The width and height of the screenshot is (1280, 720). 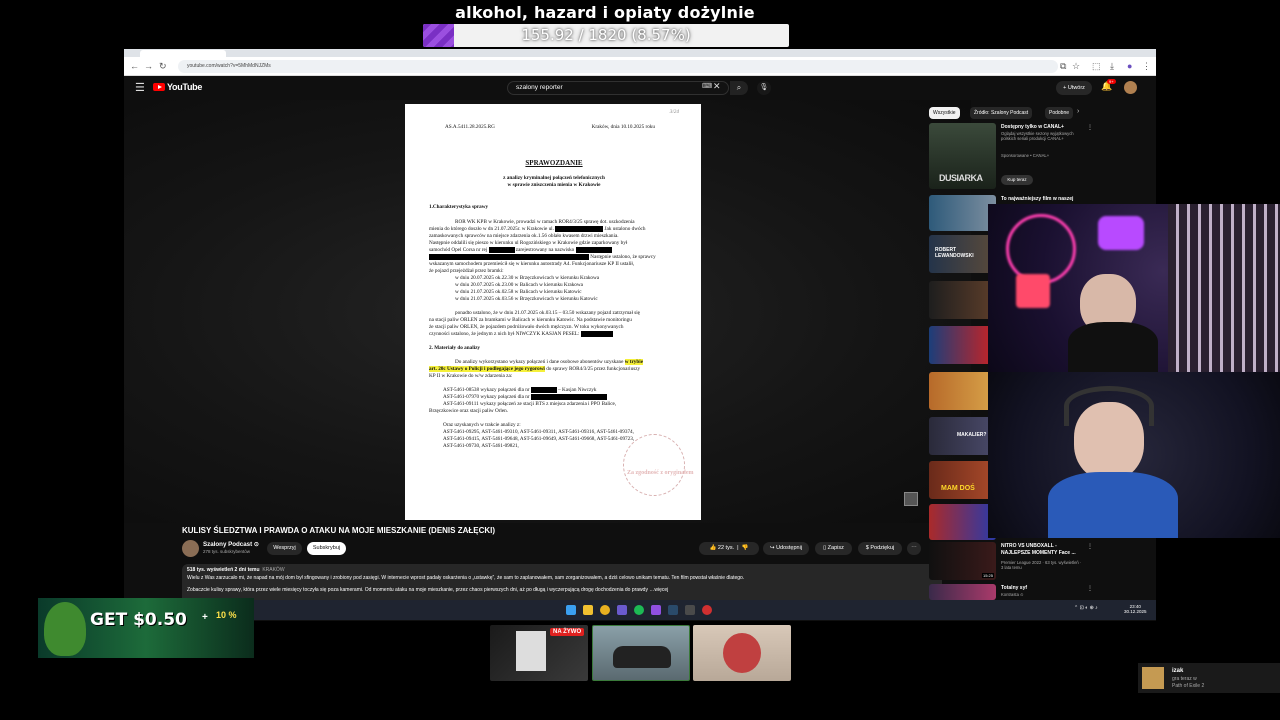 What do you see at coordinates (656, 610) in the screenshot?
I see `twitch-icon` at bounding box center [656, 610].